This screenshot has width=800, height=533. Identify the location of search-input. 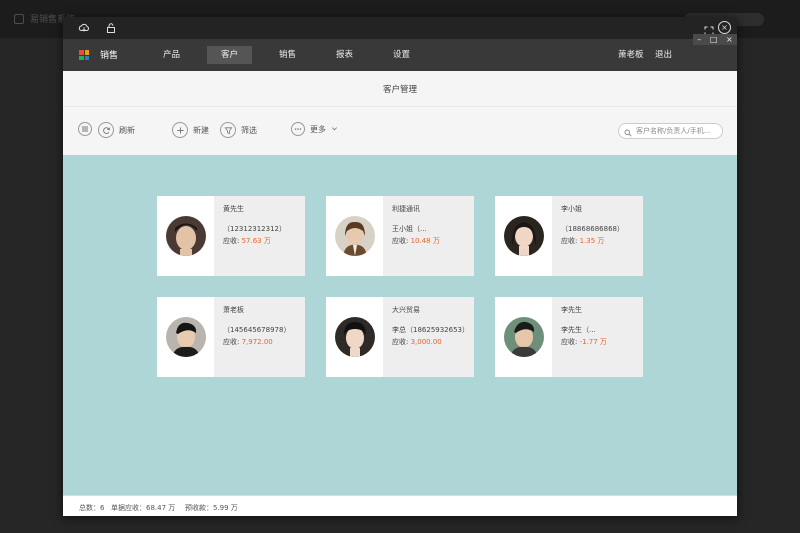
(678, 131).